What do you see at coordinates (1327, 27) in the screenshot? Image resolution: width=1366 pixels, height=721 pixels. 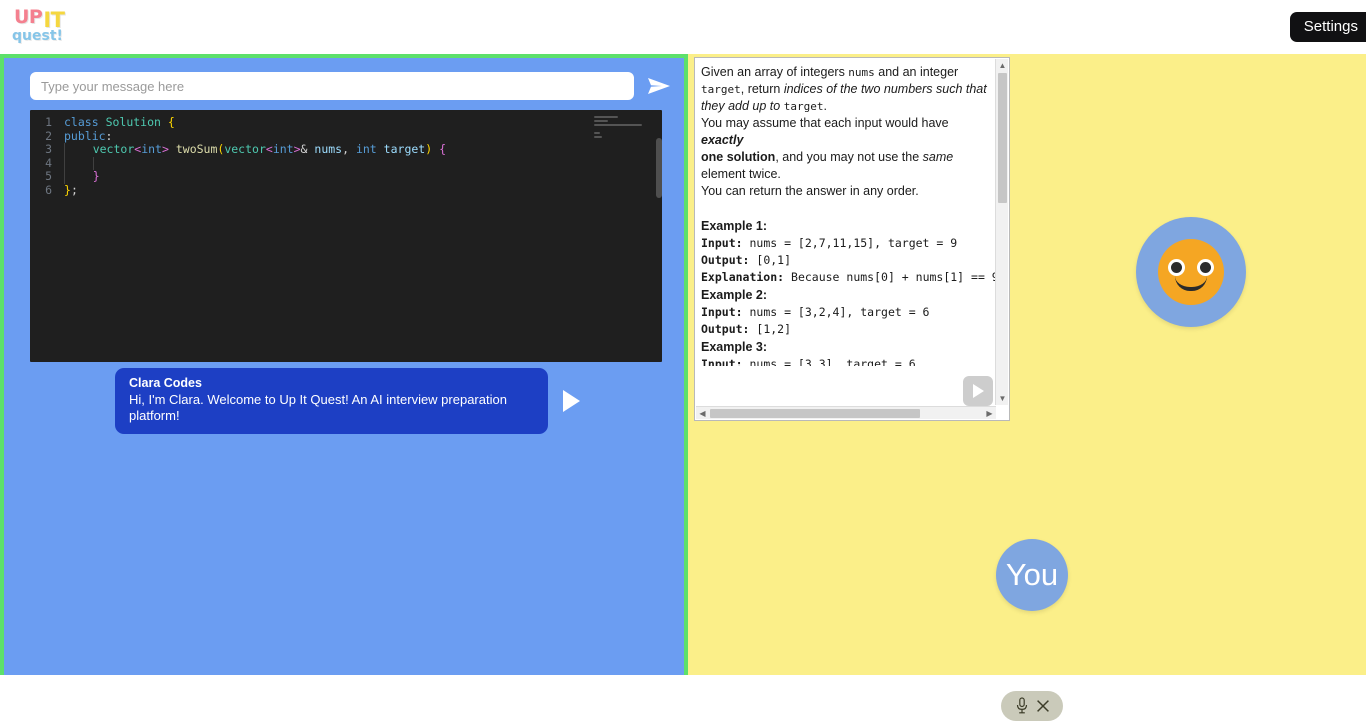 I see `settings-button: Settings` at bounding box center [1327, 27].